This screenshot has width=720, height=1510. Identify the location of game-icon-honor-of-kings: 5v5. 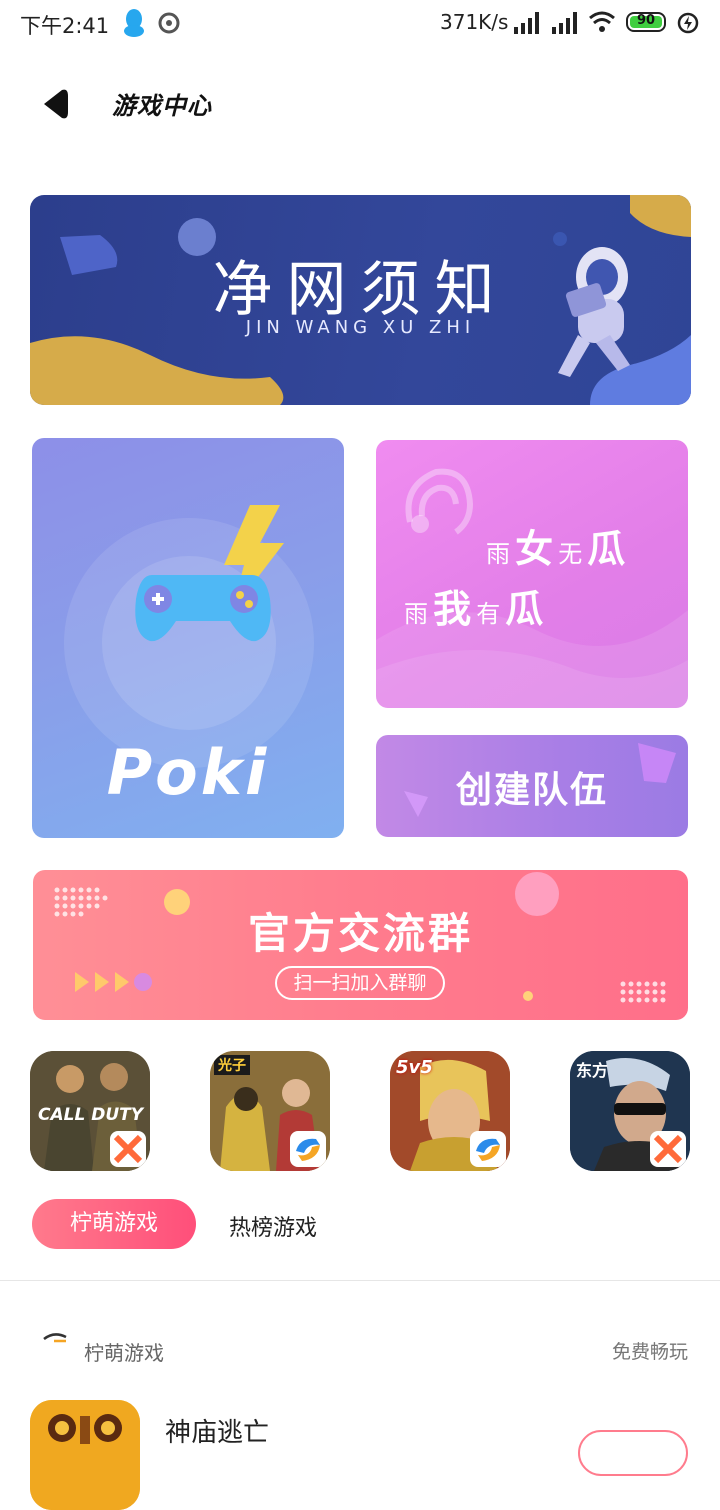
(450, 1111).